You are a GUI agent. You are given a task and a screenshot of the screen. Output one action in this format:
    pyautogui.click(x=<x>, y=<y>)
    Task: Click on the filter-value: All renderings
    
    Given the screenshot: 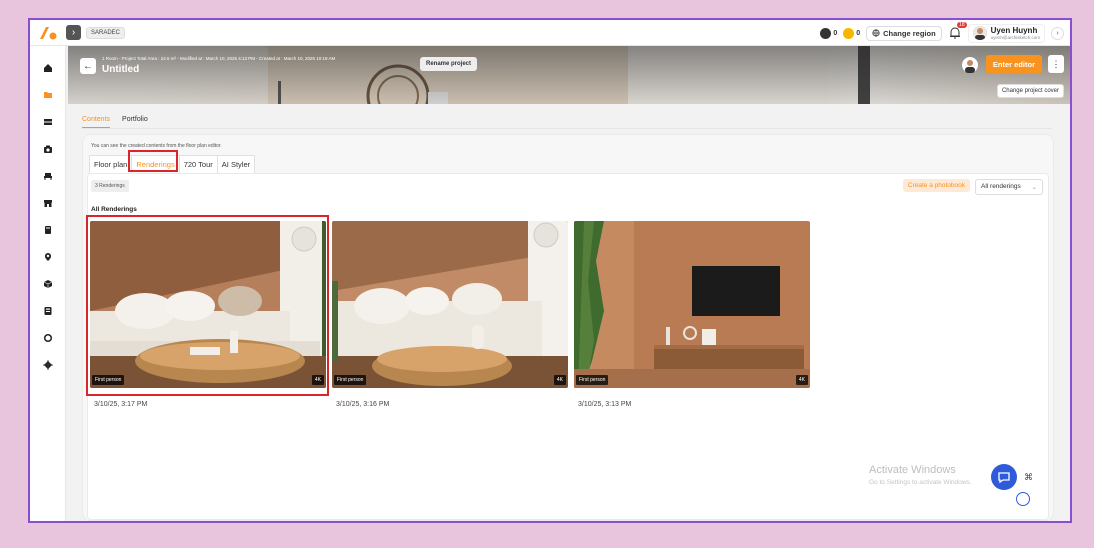 What is the action you would take?
    pyautogui.click(x=1001, y=186)
    